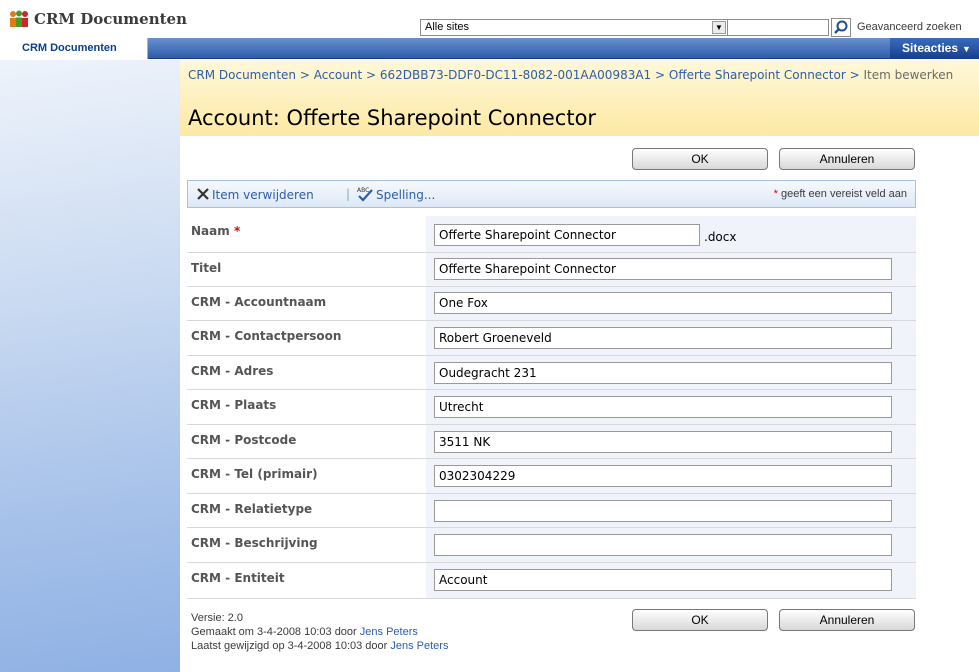 This screenshot has height=672, width=979. I want to click on field-label-text: Naam, so click(210, 231).